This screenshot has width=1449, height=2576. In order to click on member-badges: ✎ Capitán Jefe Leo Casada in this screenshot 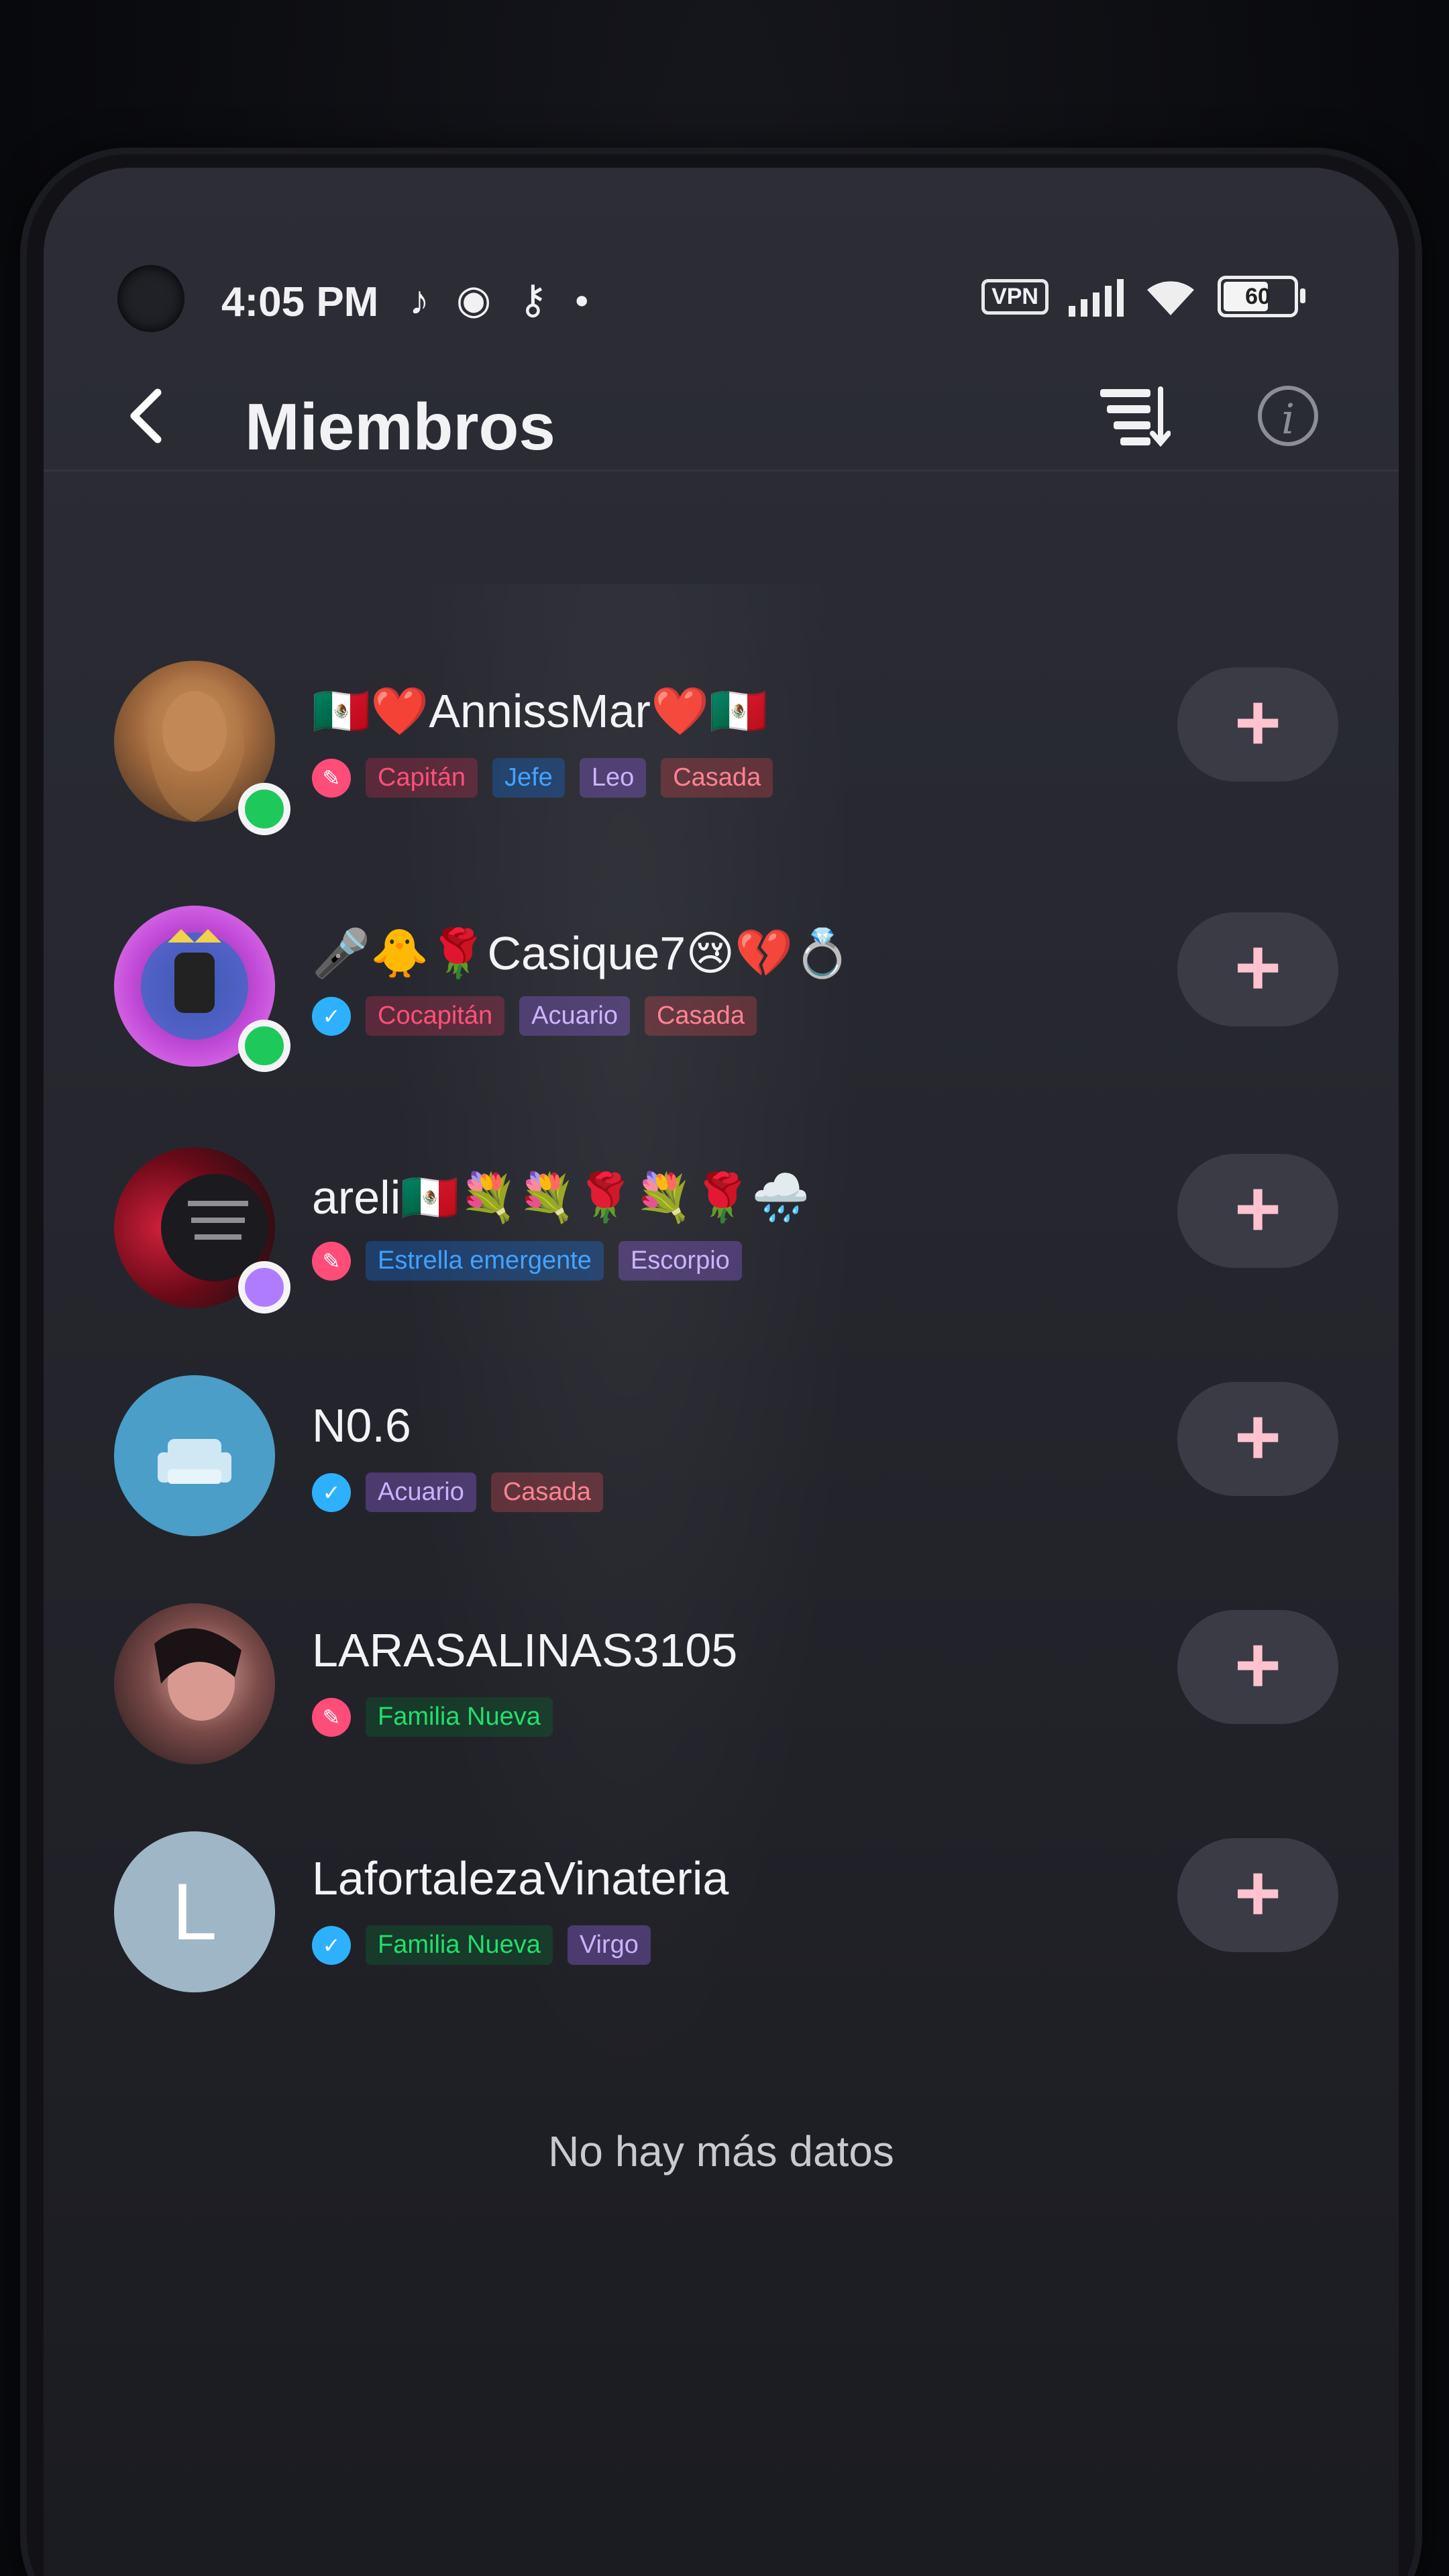, I will do `click(542, 778)`.